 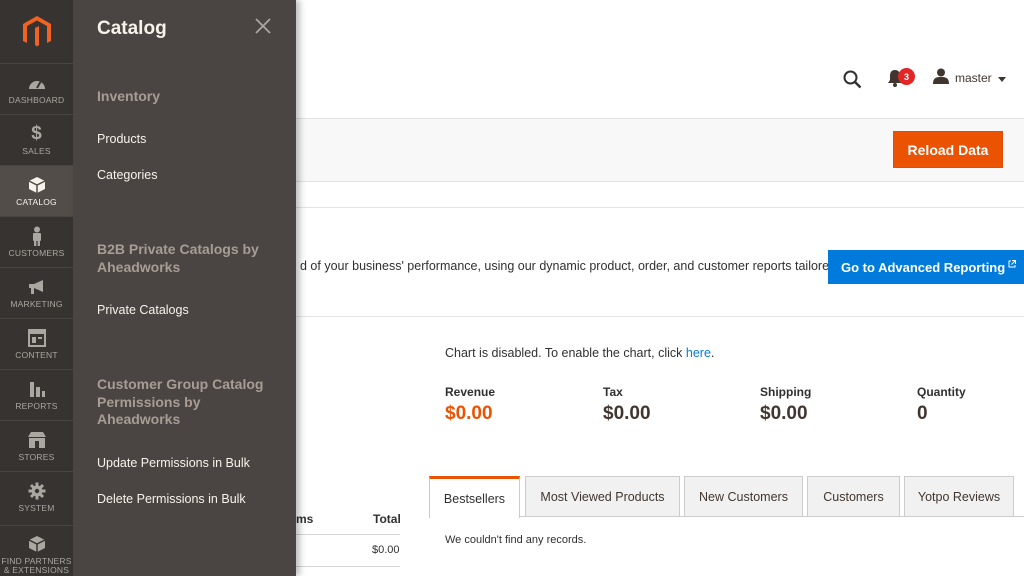 What do you see at coordinates (37, 389) in the screenshot?
I see `bar-chart-icon` at bounding box center [37, 389].